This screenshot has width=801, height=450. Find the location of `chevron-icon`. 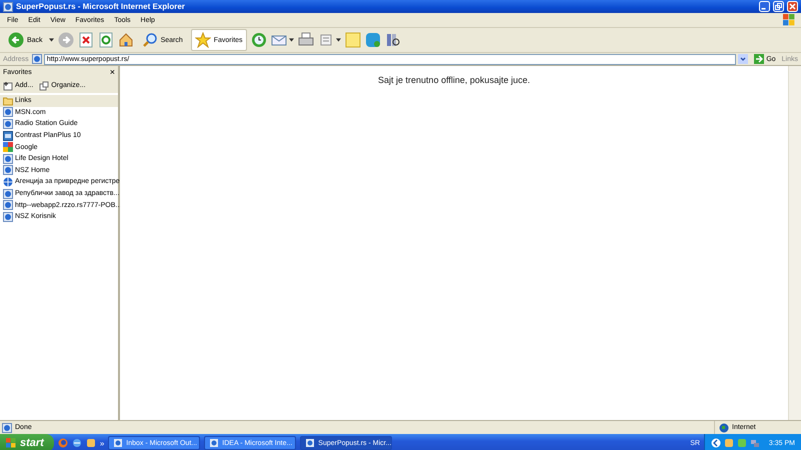

chevron-icon is located at coordinates (715, 443).